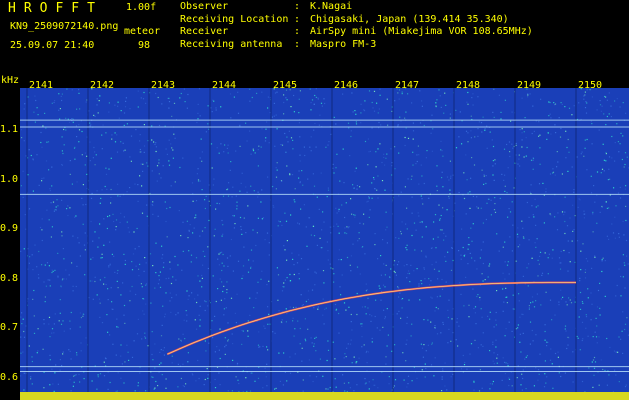 The height and width of the screenshot is (400, 629). Describe the element at coordinates (9, 327) in the screenshot. I see `y-tick-label: 0.7` at that location.